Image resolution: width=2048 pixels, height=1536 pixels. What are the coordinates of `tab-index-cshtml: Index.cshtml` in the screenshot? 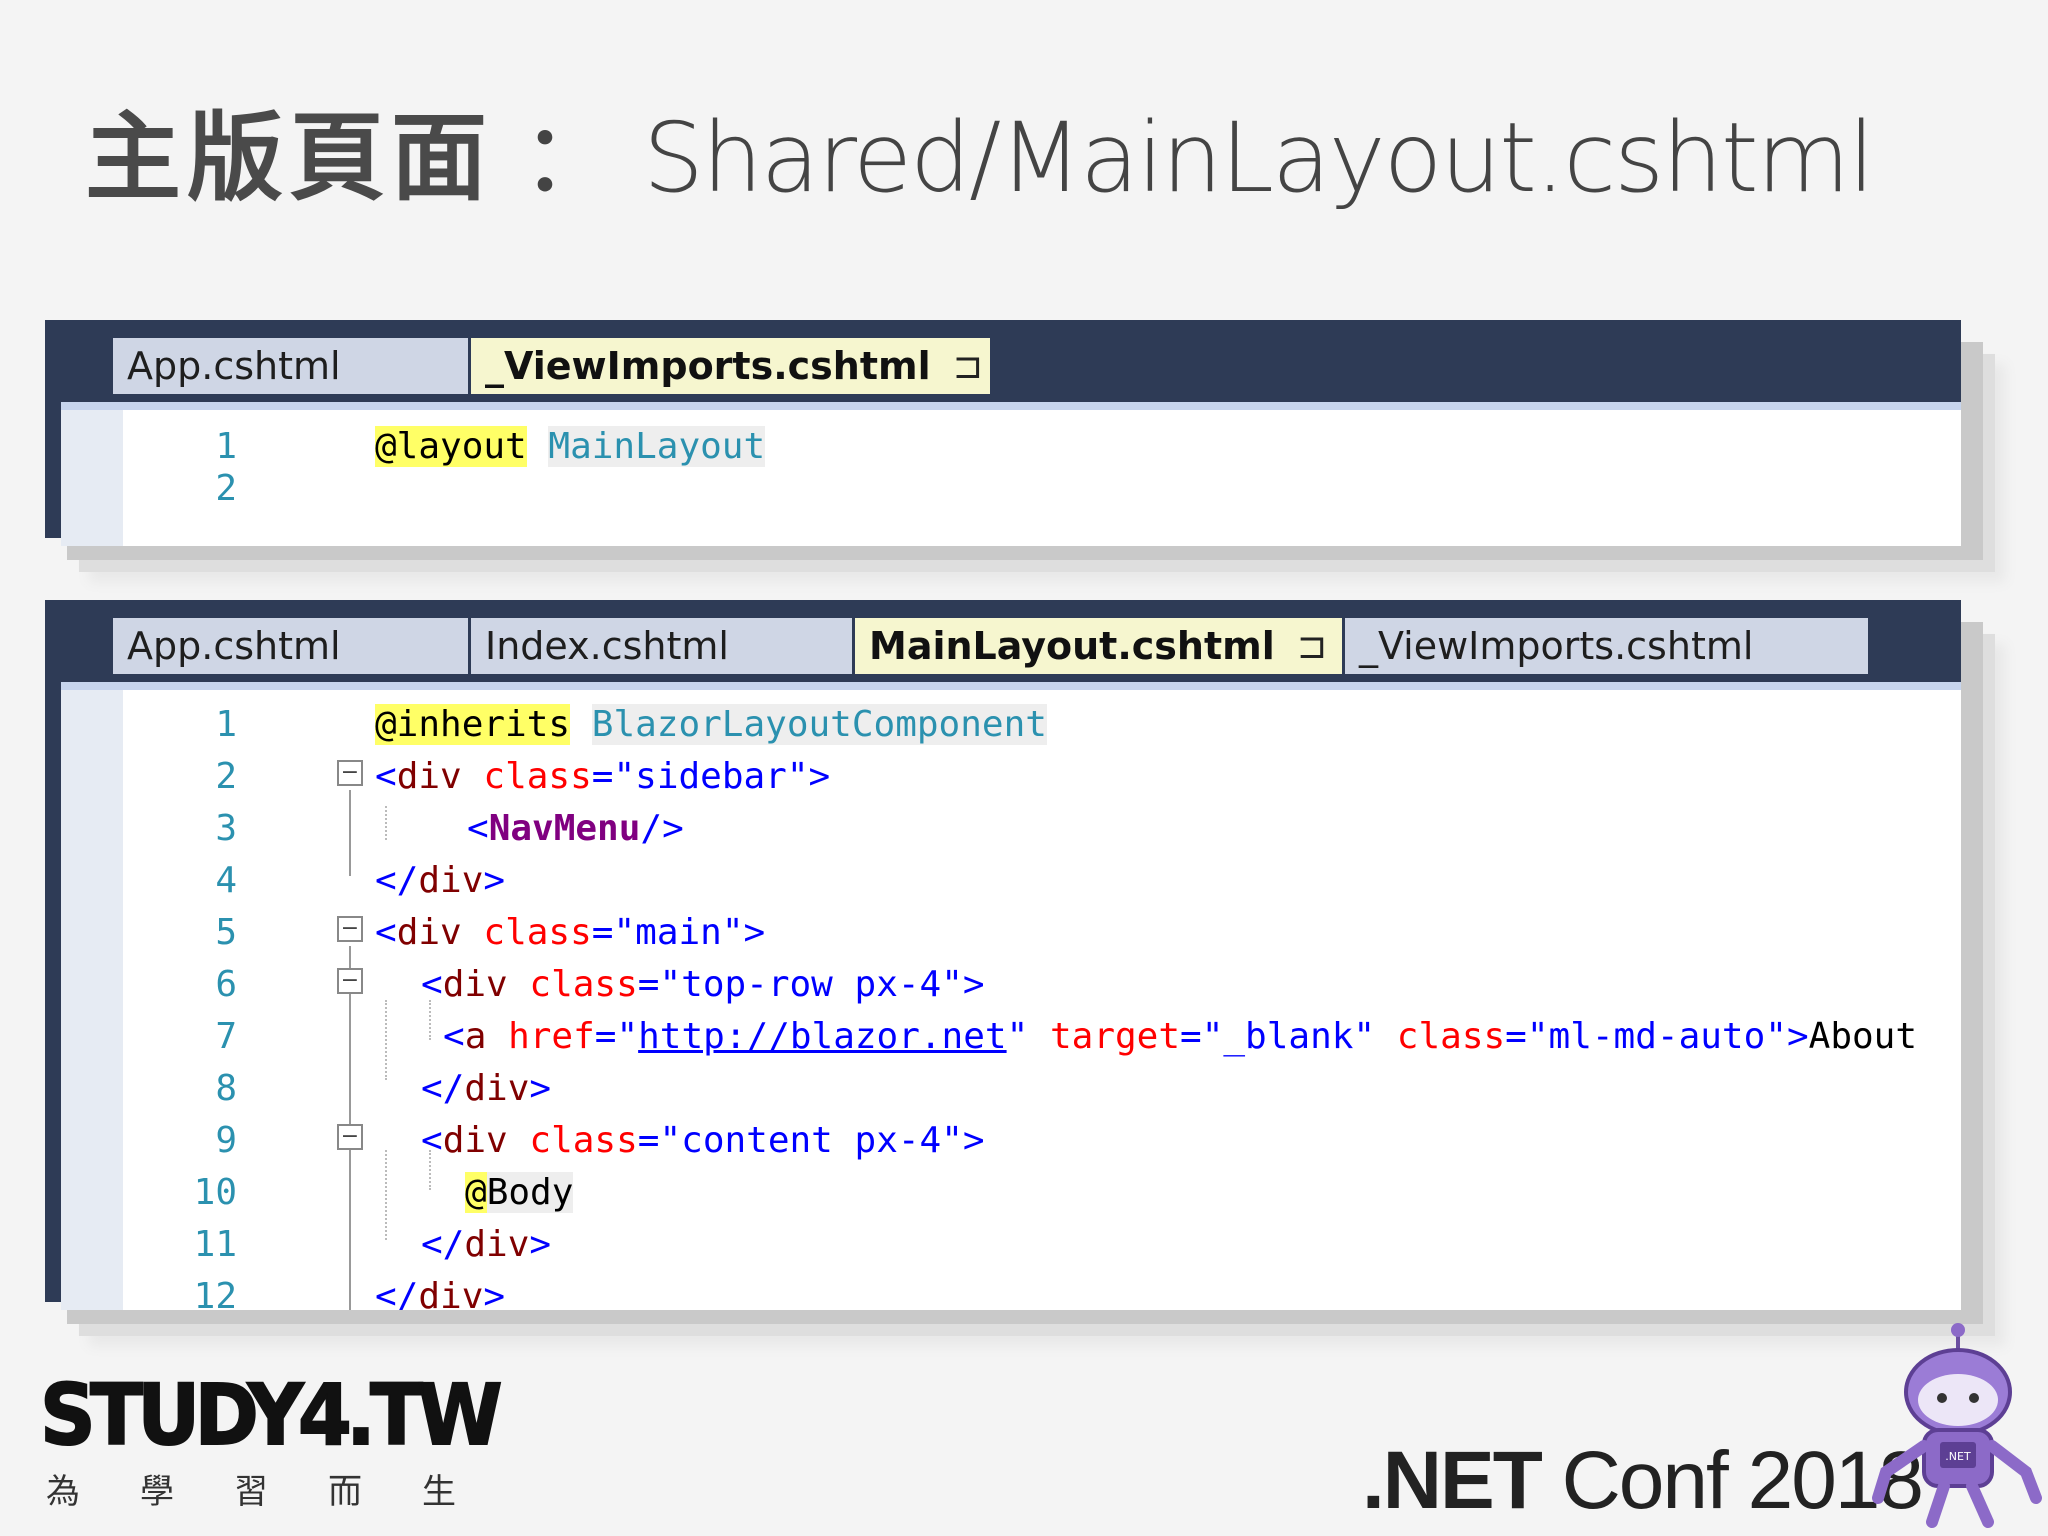 It's located at (663, 646).